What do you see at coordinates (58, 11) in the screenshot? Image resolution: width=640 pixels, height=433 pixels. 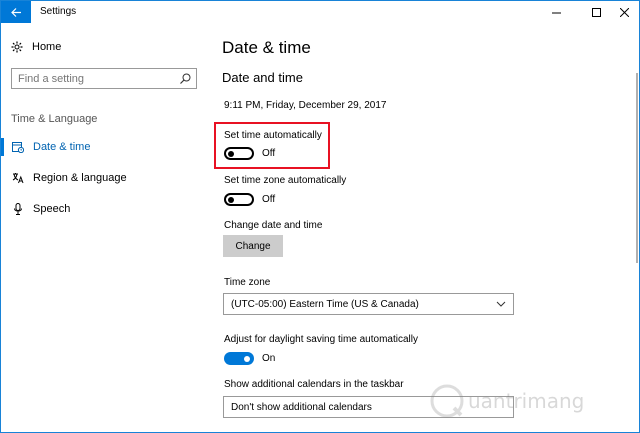 I see `window-title: Settings` at bounding box center [58, 11].